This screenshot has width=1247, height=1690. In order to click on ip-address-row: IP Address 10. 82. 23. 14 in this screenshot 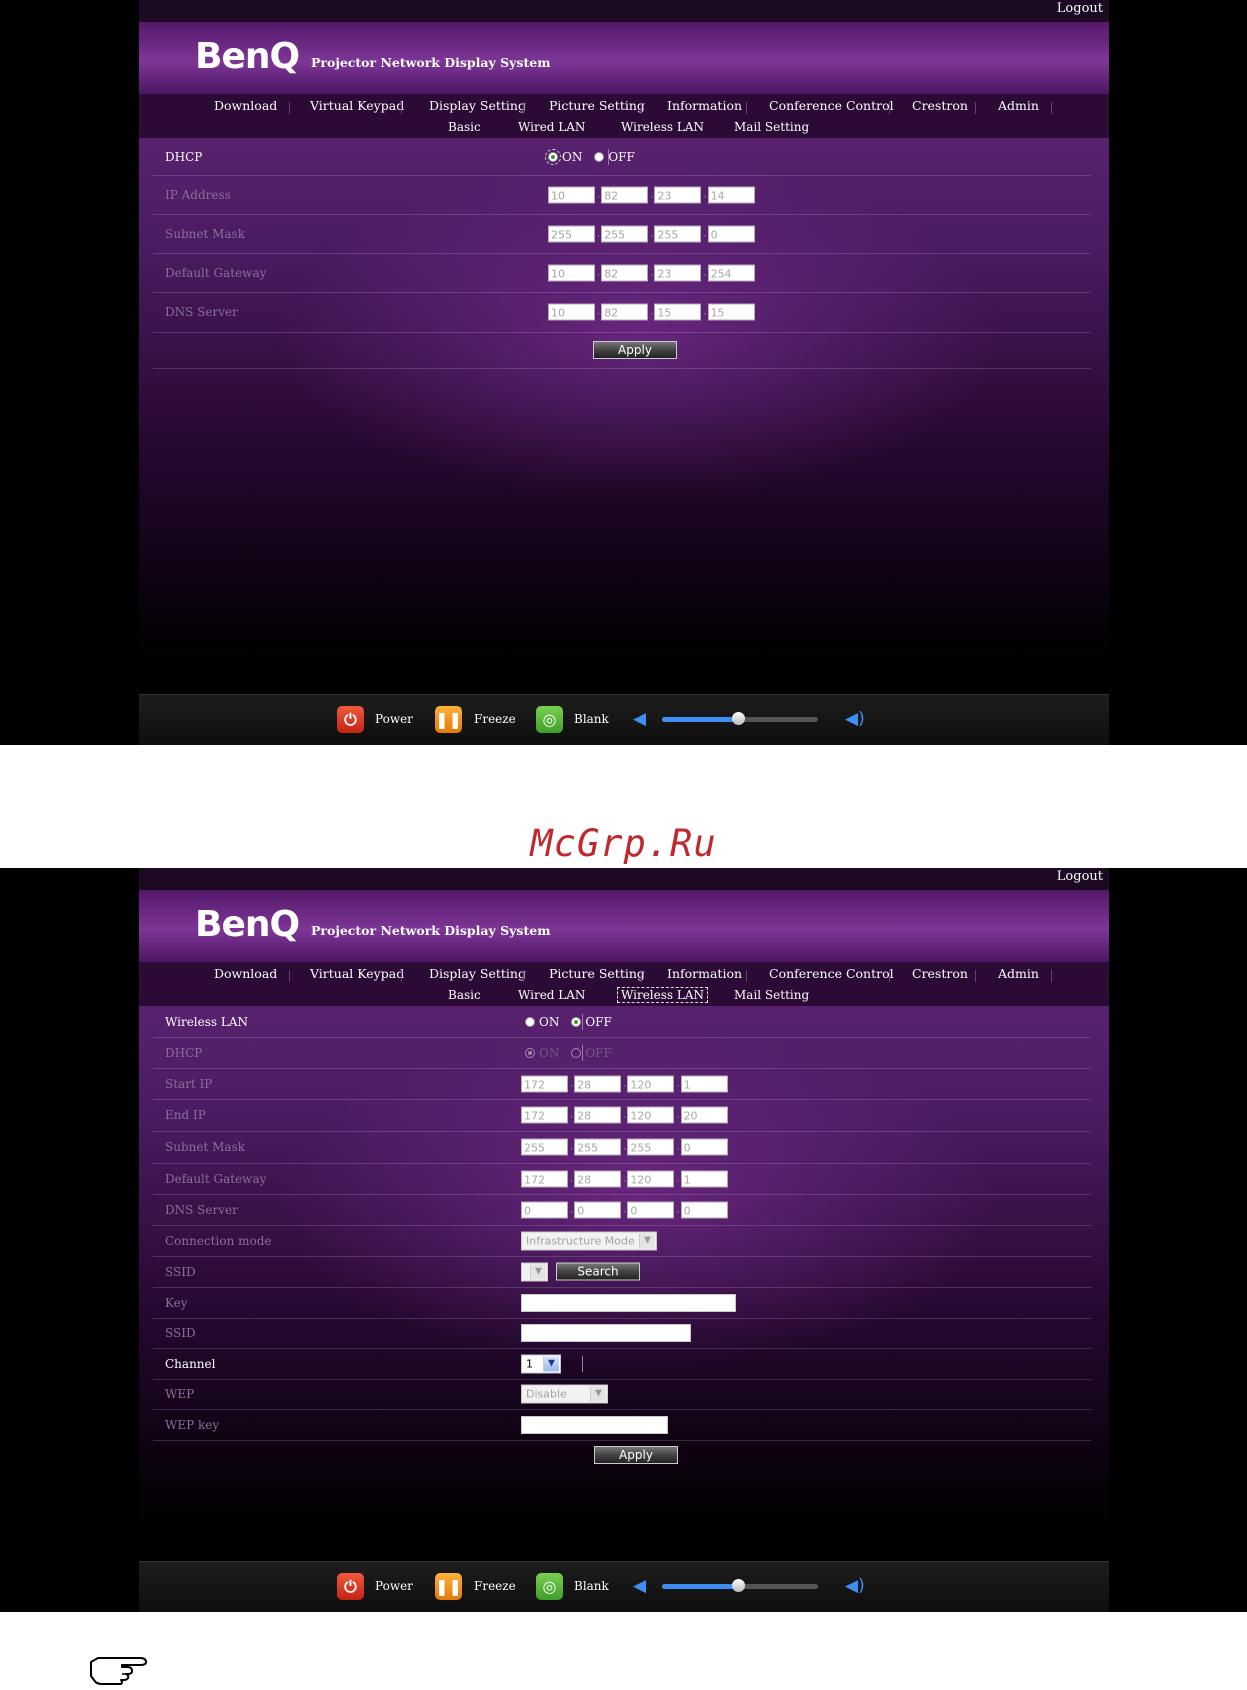, I will do `click(622, 195)`.